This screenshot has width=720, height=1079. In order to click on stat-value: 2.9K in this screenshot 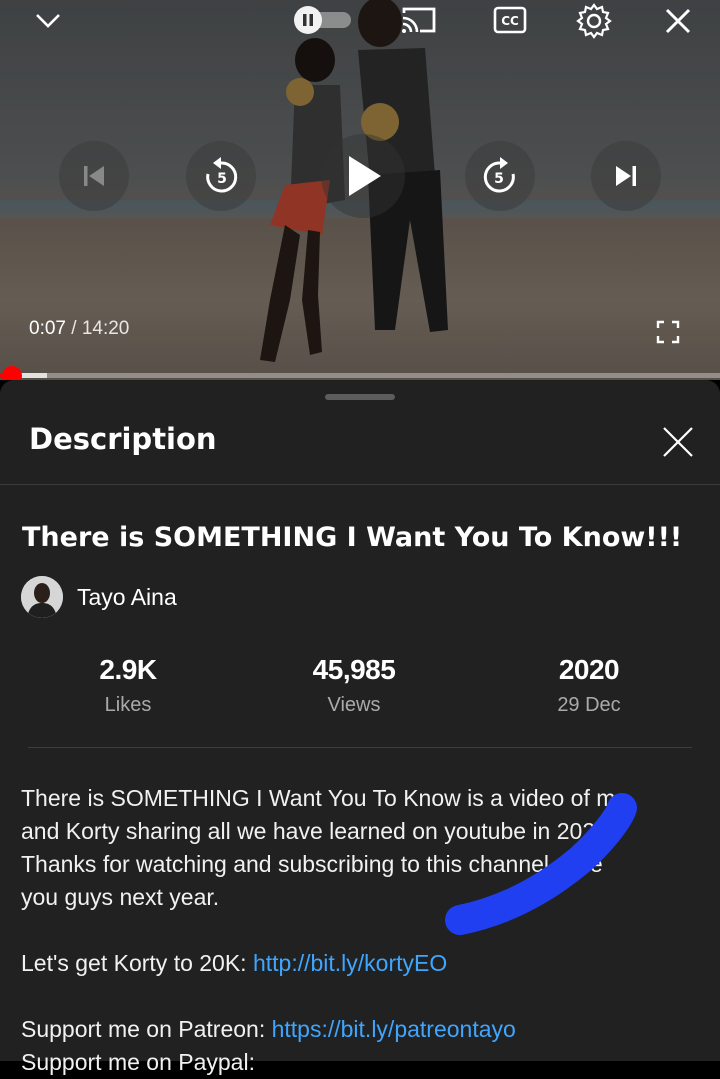, I will do `click(128, 669)`.